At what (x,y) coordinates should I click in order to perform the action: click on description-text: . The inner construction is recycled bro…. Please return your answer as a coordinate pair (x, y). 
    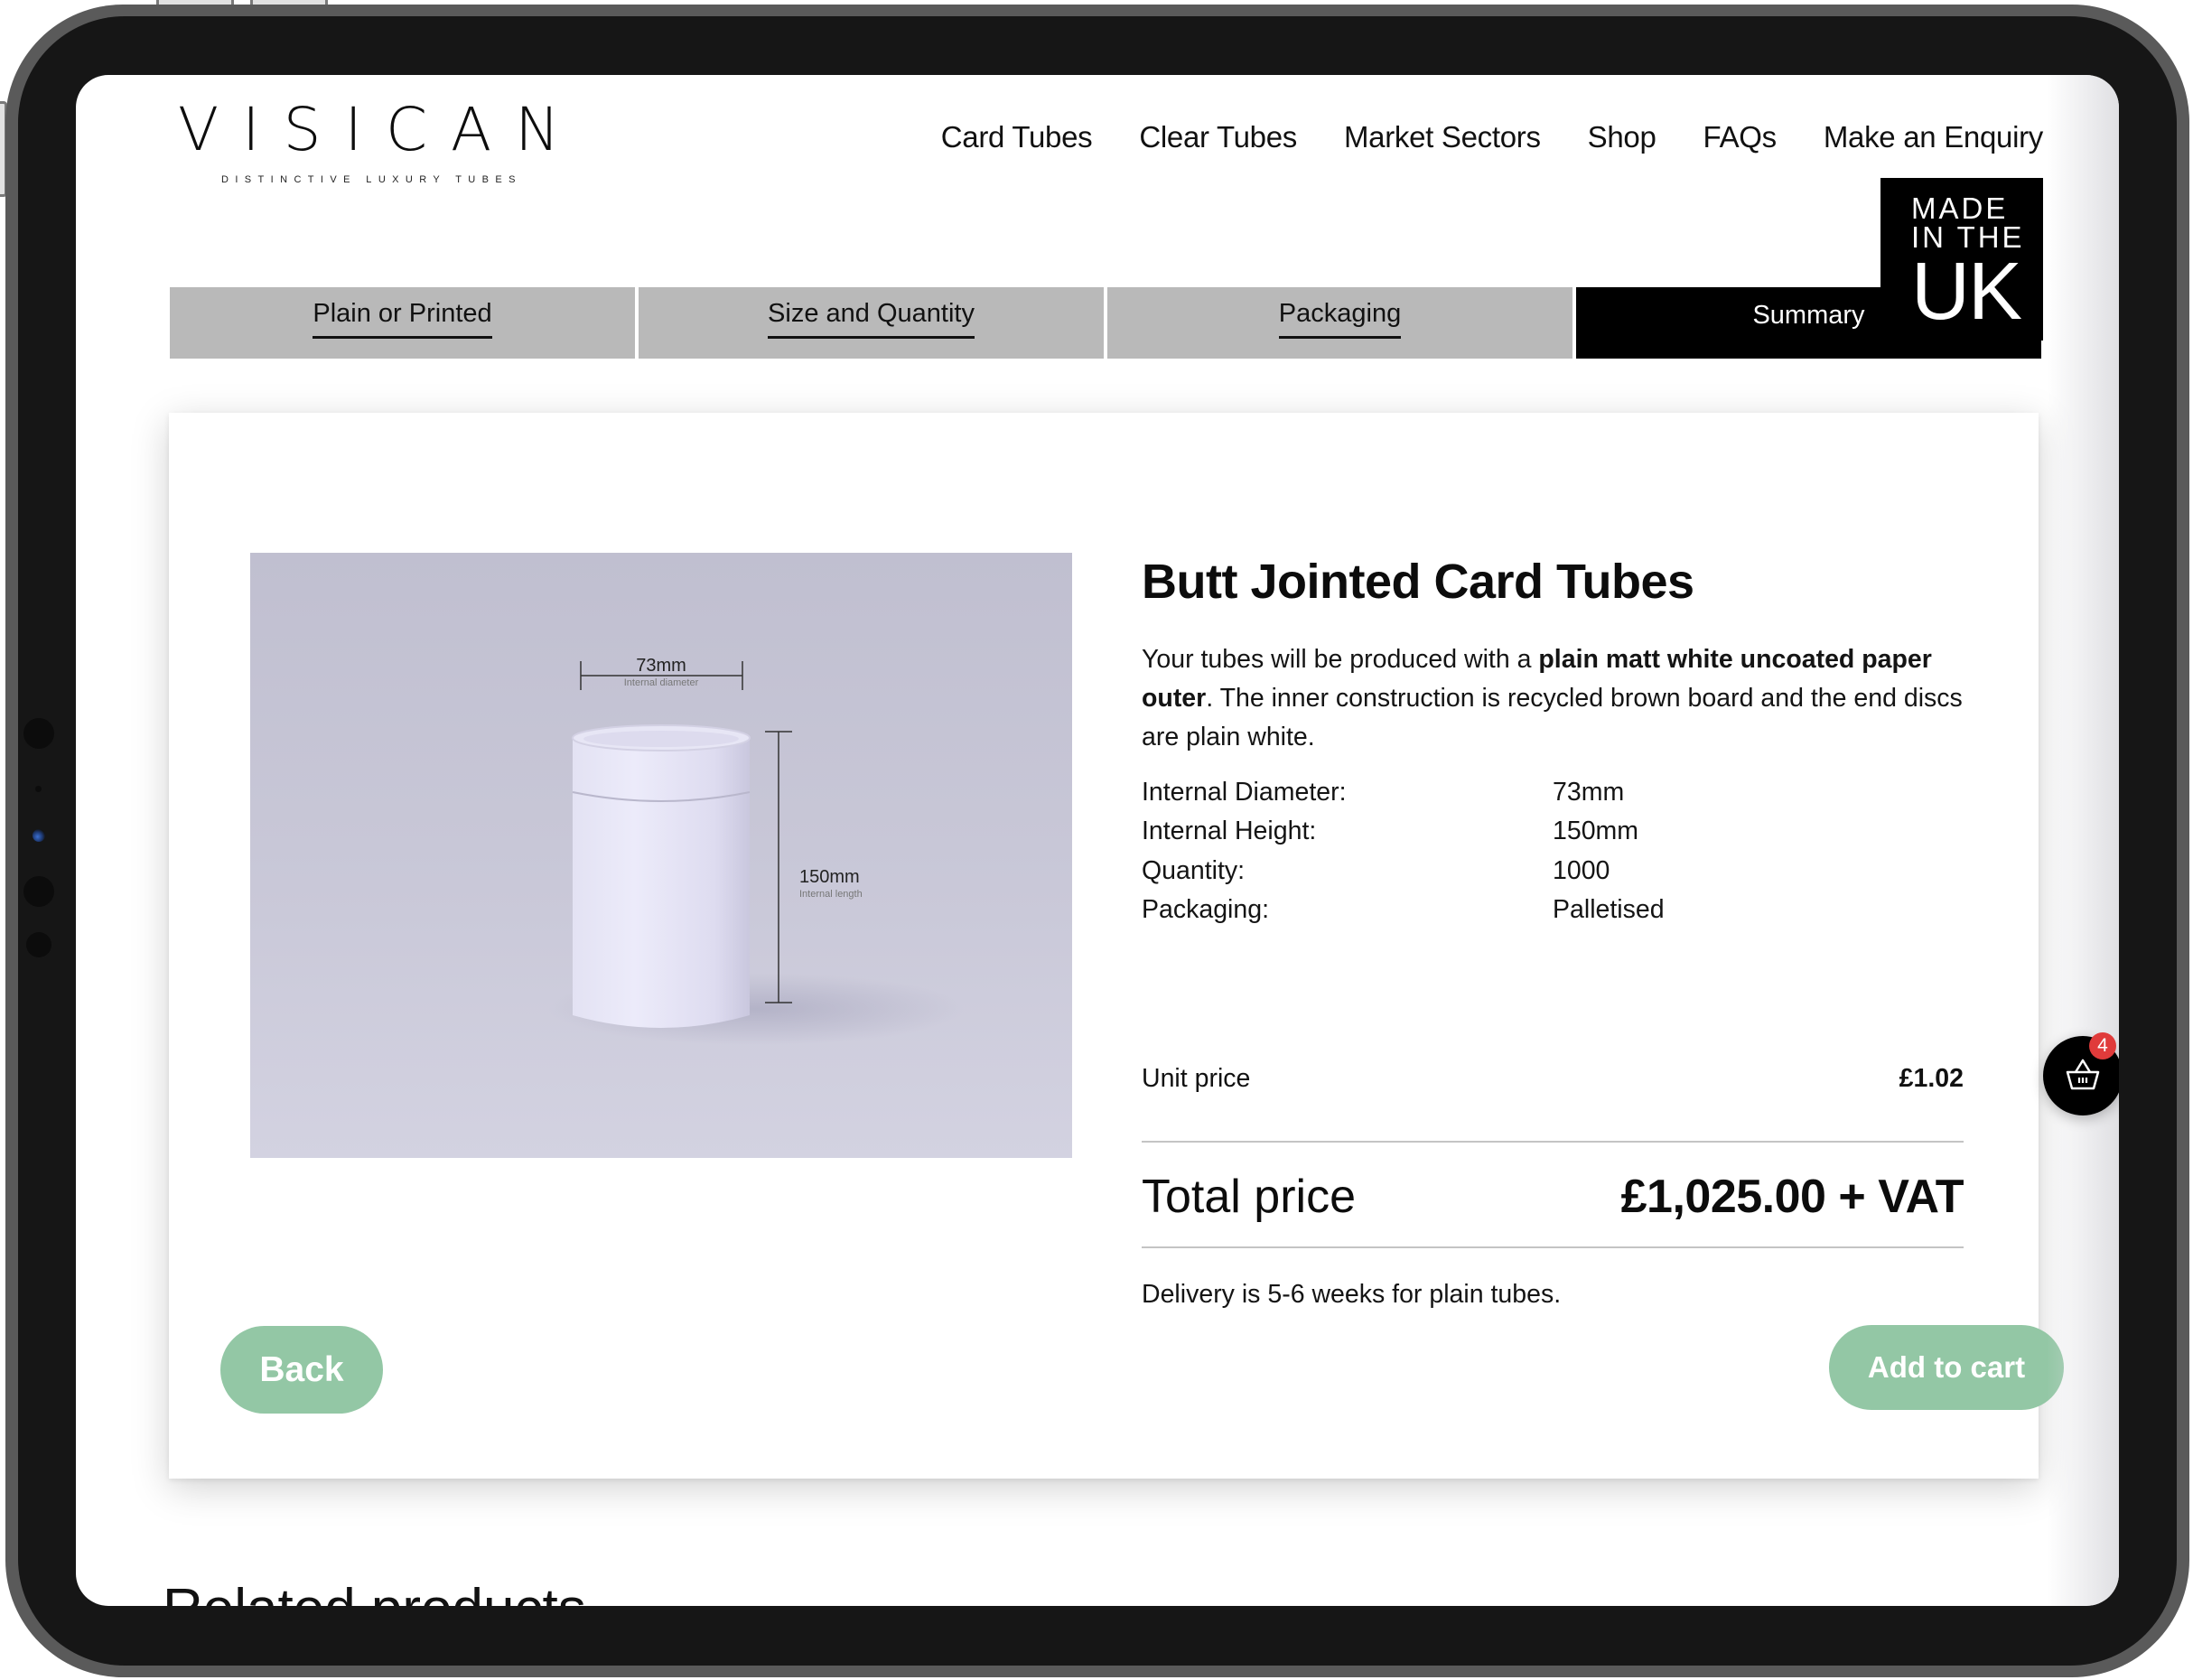
    Looking at the image, I should click on (1552, 717).